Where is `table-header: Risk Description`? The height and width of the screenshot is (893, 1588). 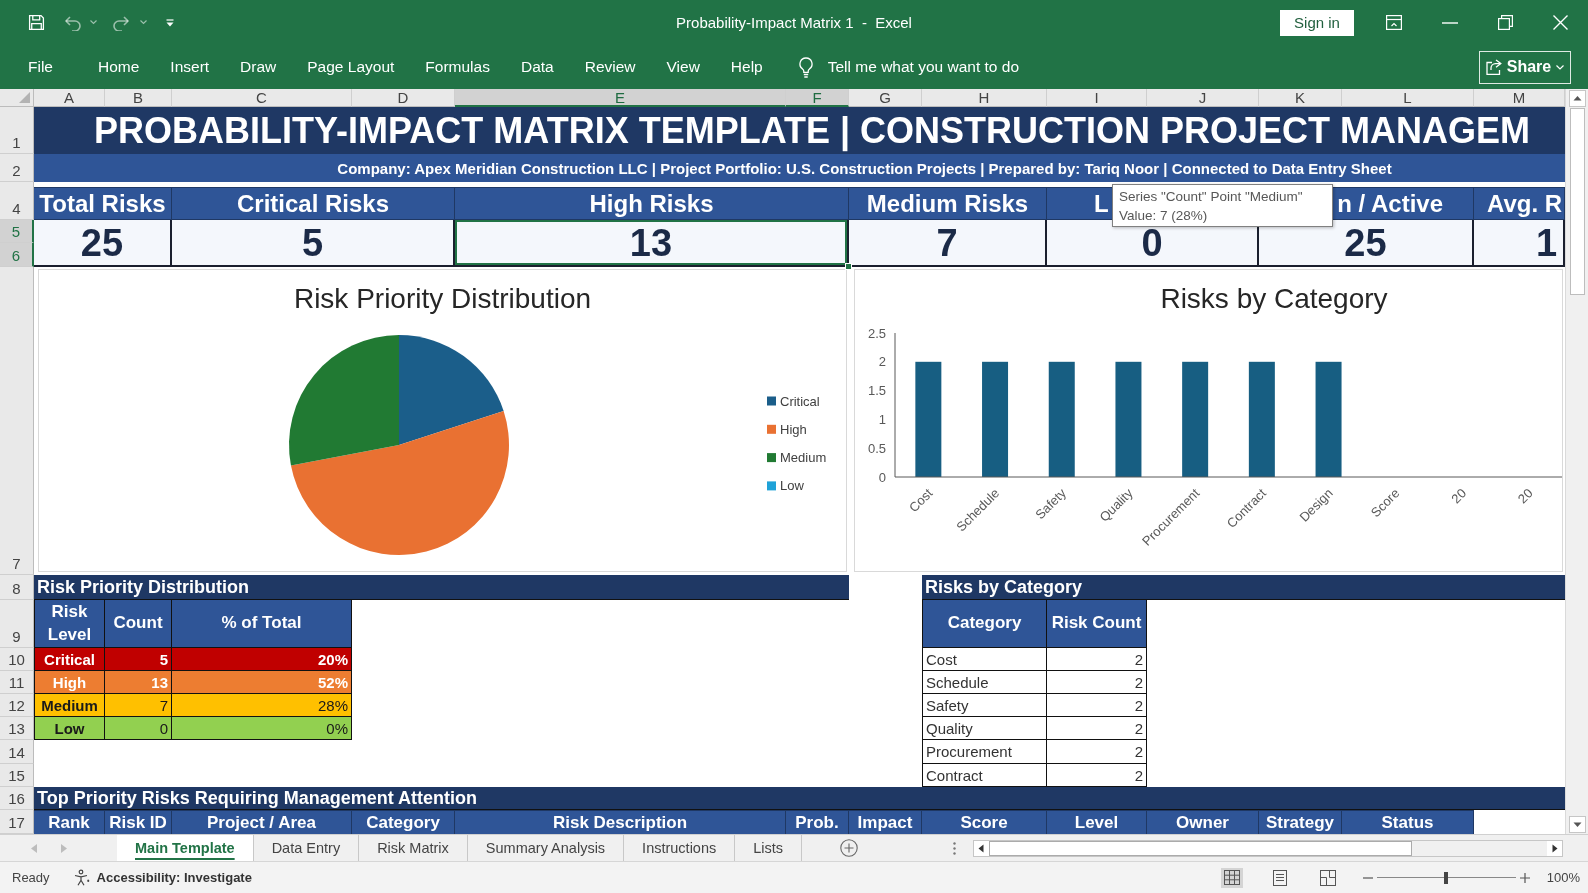 table-header: Risk Description is located at coordinates (620, 822).